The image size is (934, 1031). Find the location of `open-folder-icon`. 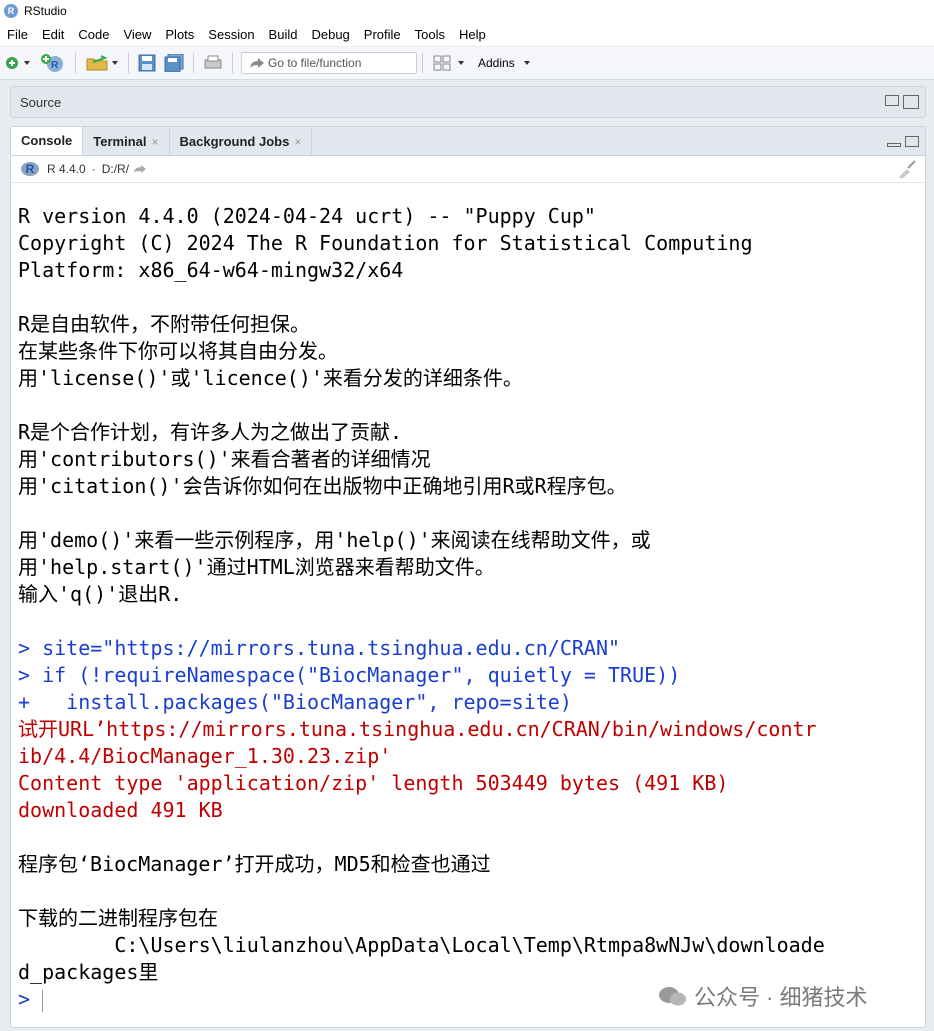

open-folder-icon is located at coordinates (102, 63).